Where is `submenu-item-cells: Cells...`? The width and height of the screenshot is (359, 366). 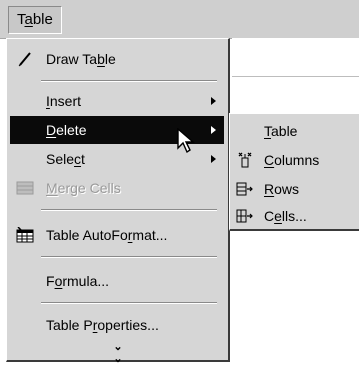 submenu-item-cells: Cells... is located at coordinates (294, 216).